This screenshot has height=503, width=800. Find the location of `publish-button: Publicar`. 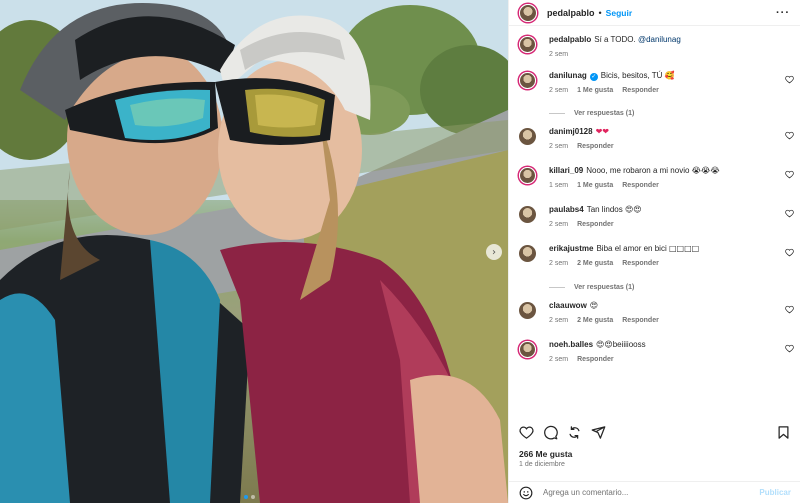

publish-button: Publicar is located at coordinates (775, 492).